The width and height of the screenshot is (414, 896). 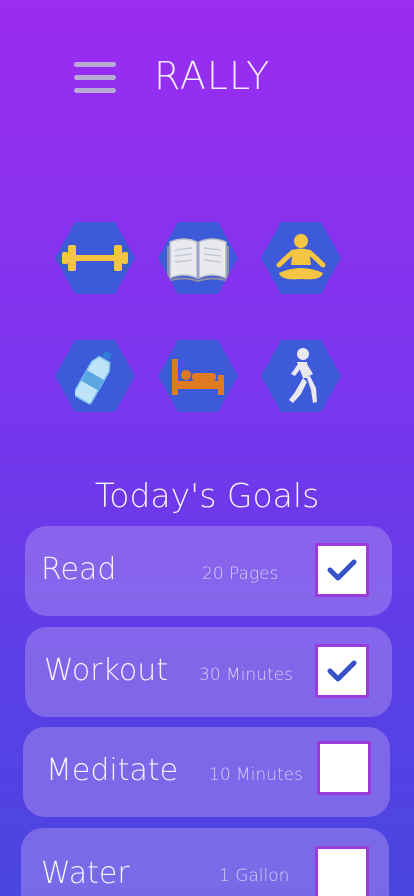 I want to click on goal-amount: 20 Pages, so click(x=240, y=574).